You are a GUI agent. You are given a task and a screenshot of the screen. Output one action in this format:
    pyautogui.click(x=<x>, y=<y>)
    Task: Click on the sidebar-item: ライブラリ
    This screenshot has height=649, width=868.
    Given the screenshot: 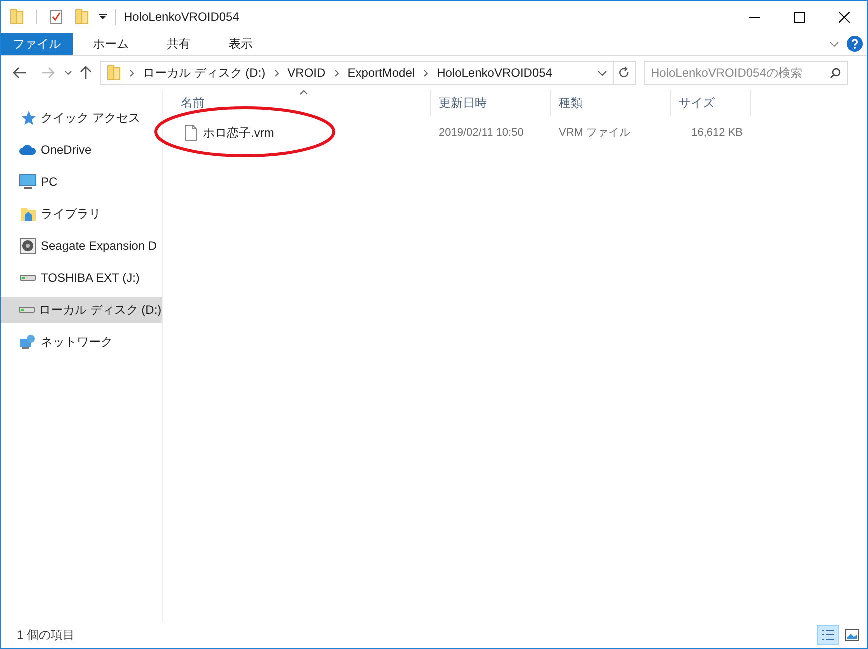 What is the action you would take?
    pyautogui.click(x=81, y=214)
    